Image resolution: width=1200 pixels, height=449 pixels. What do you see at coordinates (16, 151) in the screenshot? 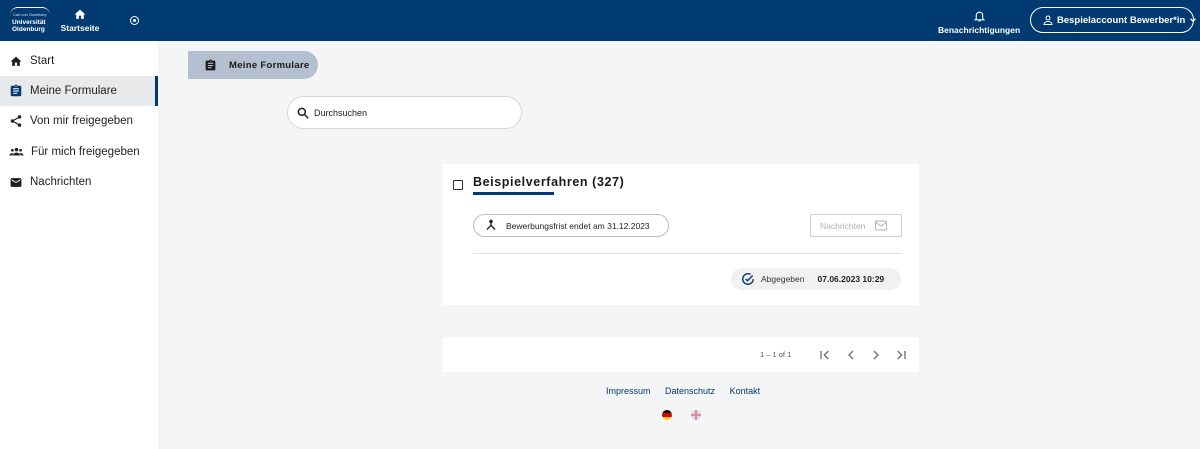
I see `group-icon` at bounding box center [16, 151].